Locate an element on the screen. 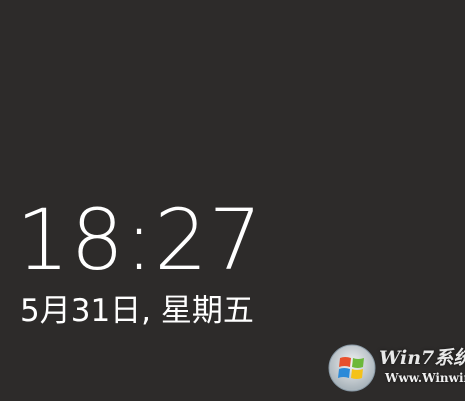 The image size is (465, 401). watermark-brand: Win7系统之家 is located at coordinates (422, 358).